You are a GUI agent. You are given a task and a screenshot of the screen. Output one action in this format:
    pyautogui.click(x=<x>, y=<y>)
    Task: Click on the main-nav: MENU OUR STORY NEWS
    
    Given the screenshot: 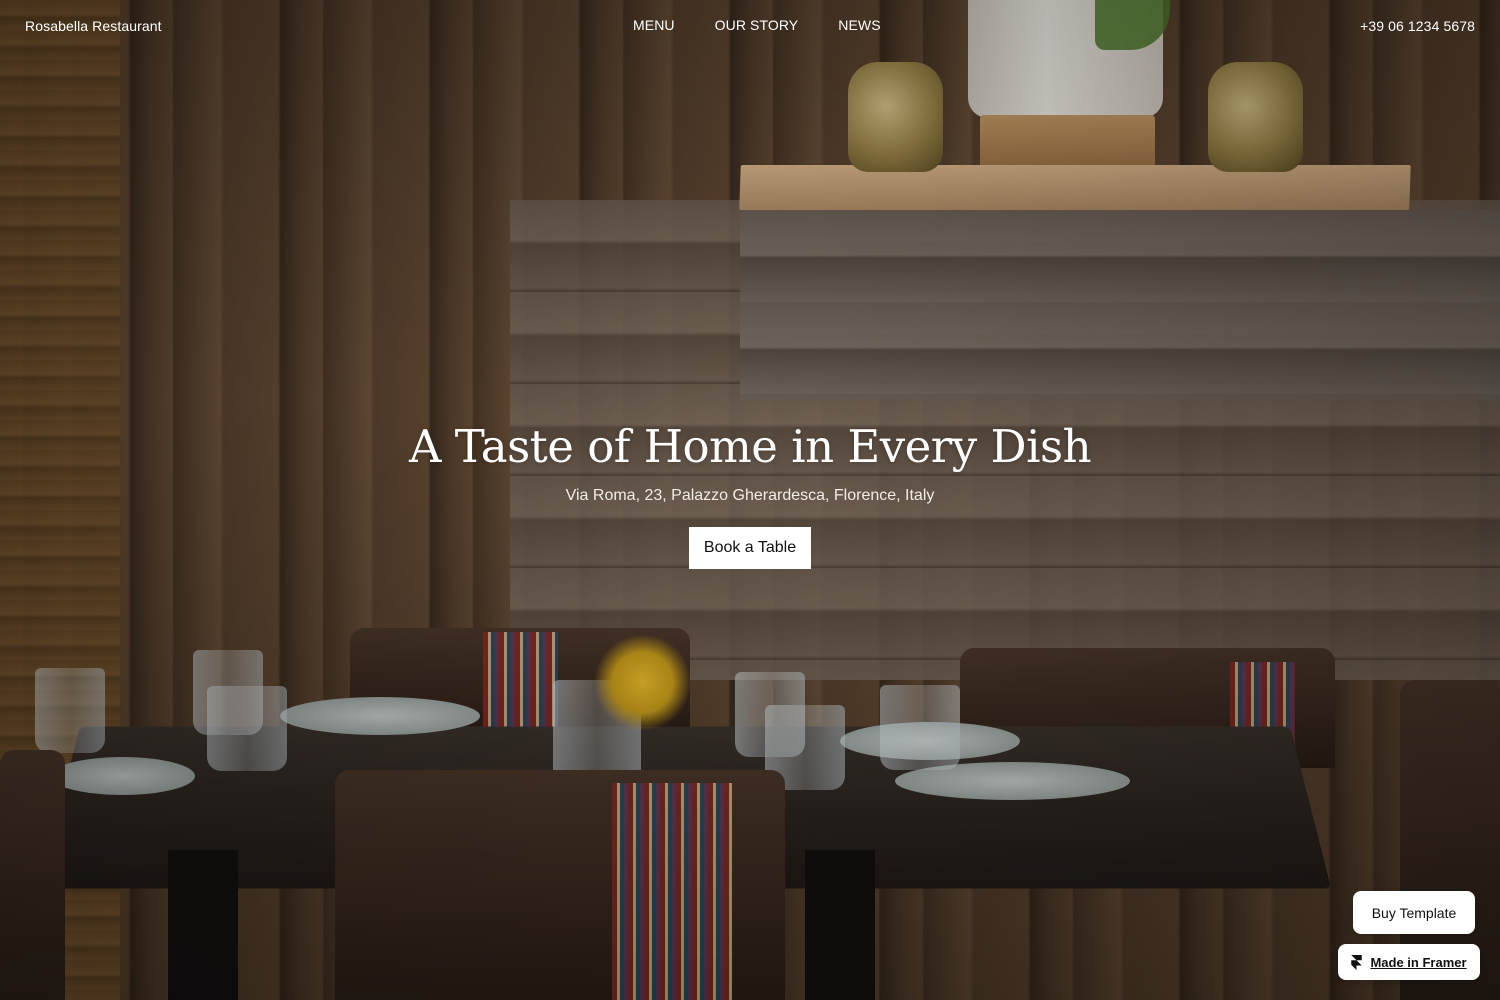 What is the action you would take?
    pyautogui.click(x=757, y=25)
    